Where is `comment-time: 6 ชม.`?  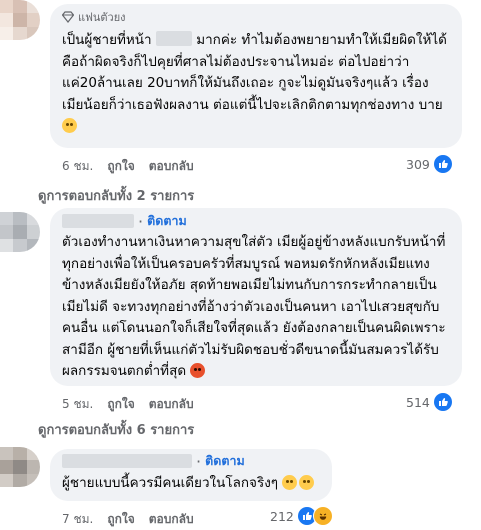 comment-time: 6 ชม. is located at coordinates (77, 166).